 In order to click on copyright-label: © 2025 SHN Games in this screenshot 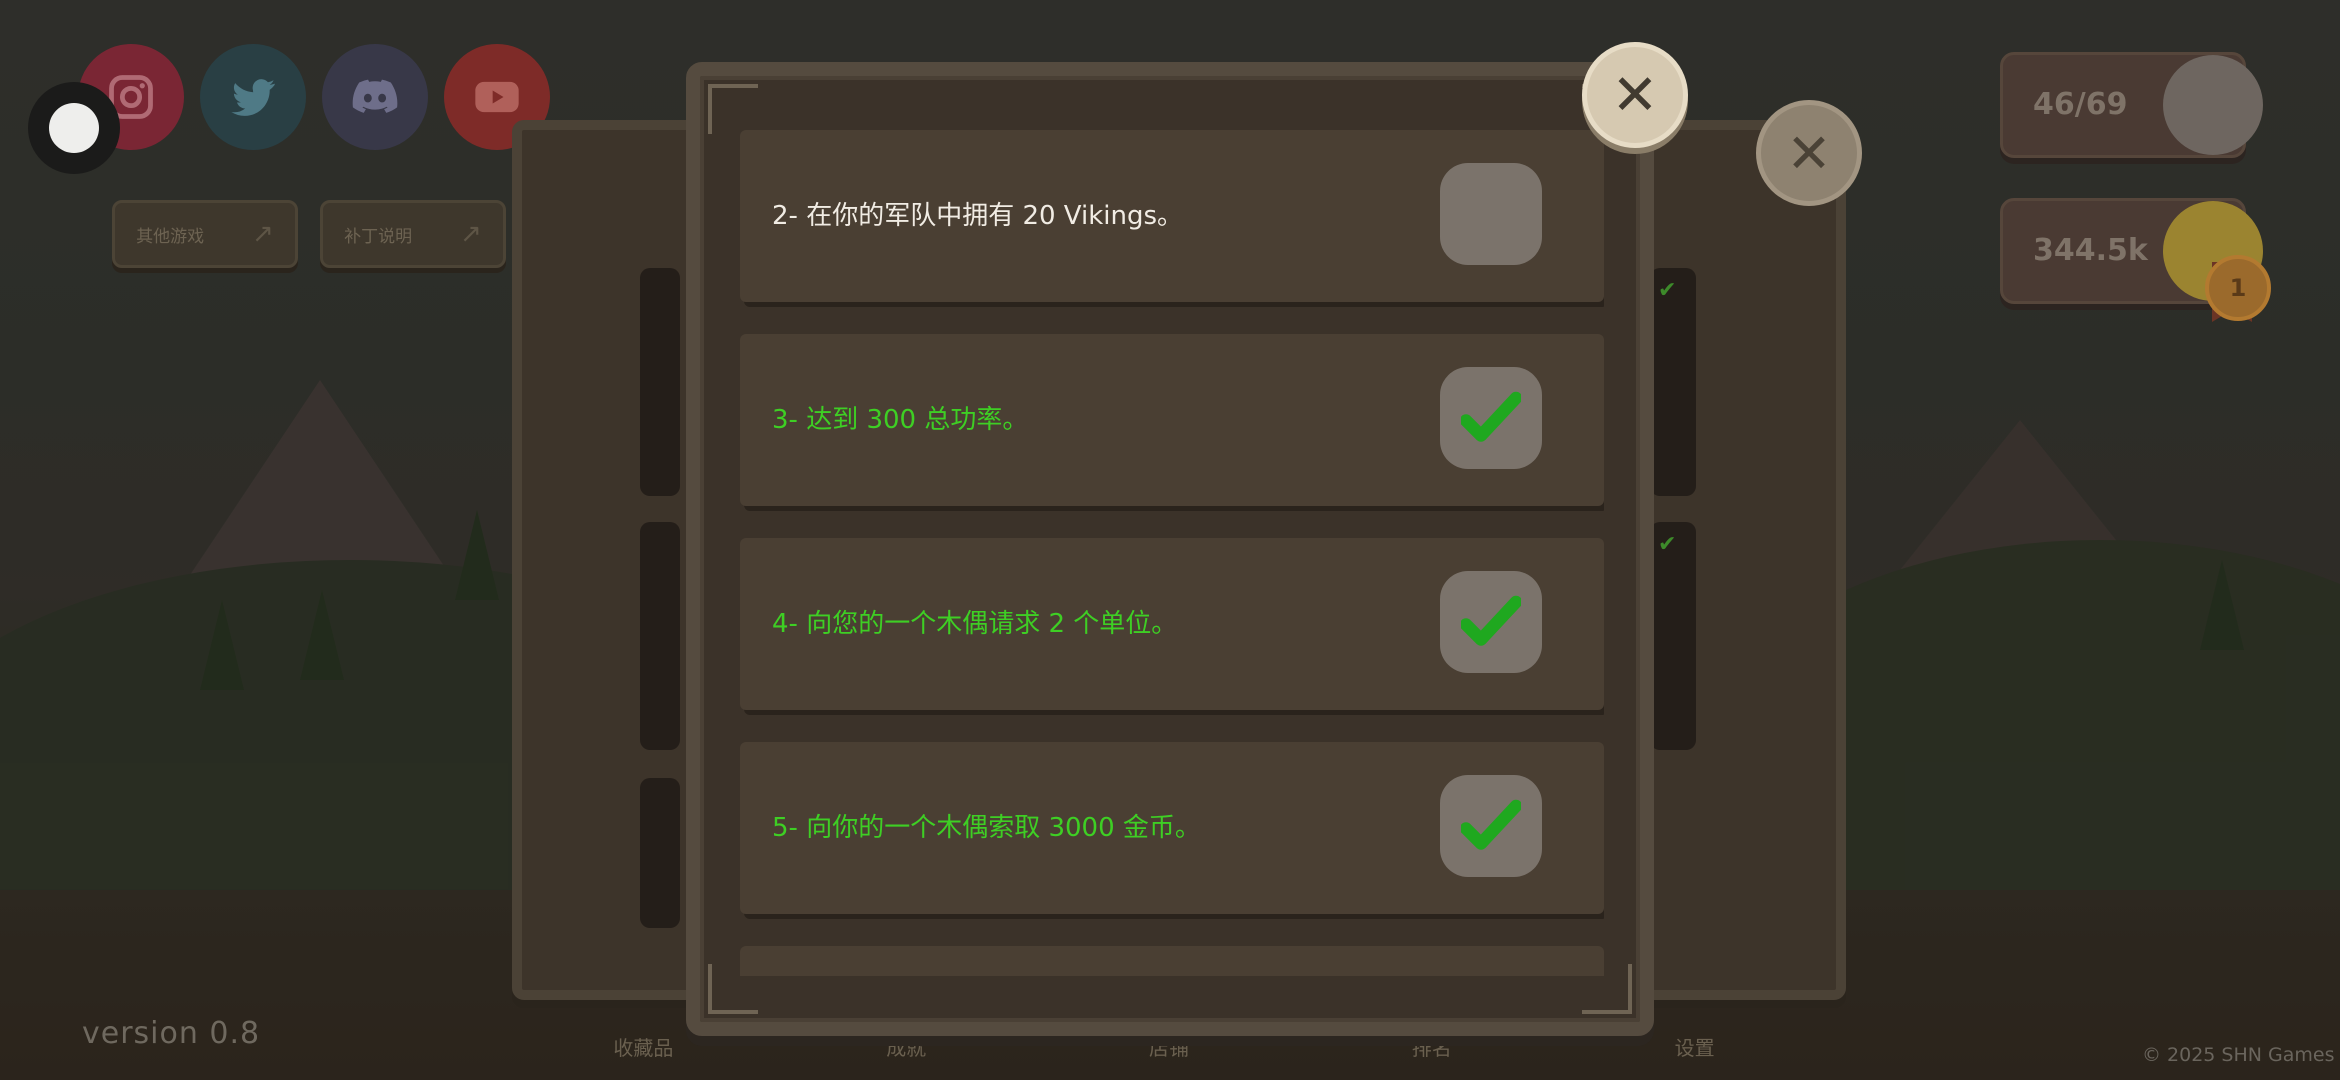, I will do `click(2238, 1055)`.